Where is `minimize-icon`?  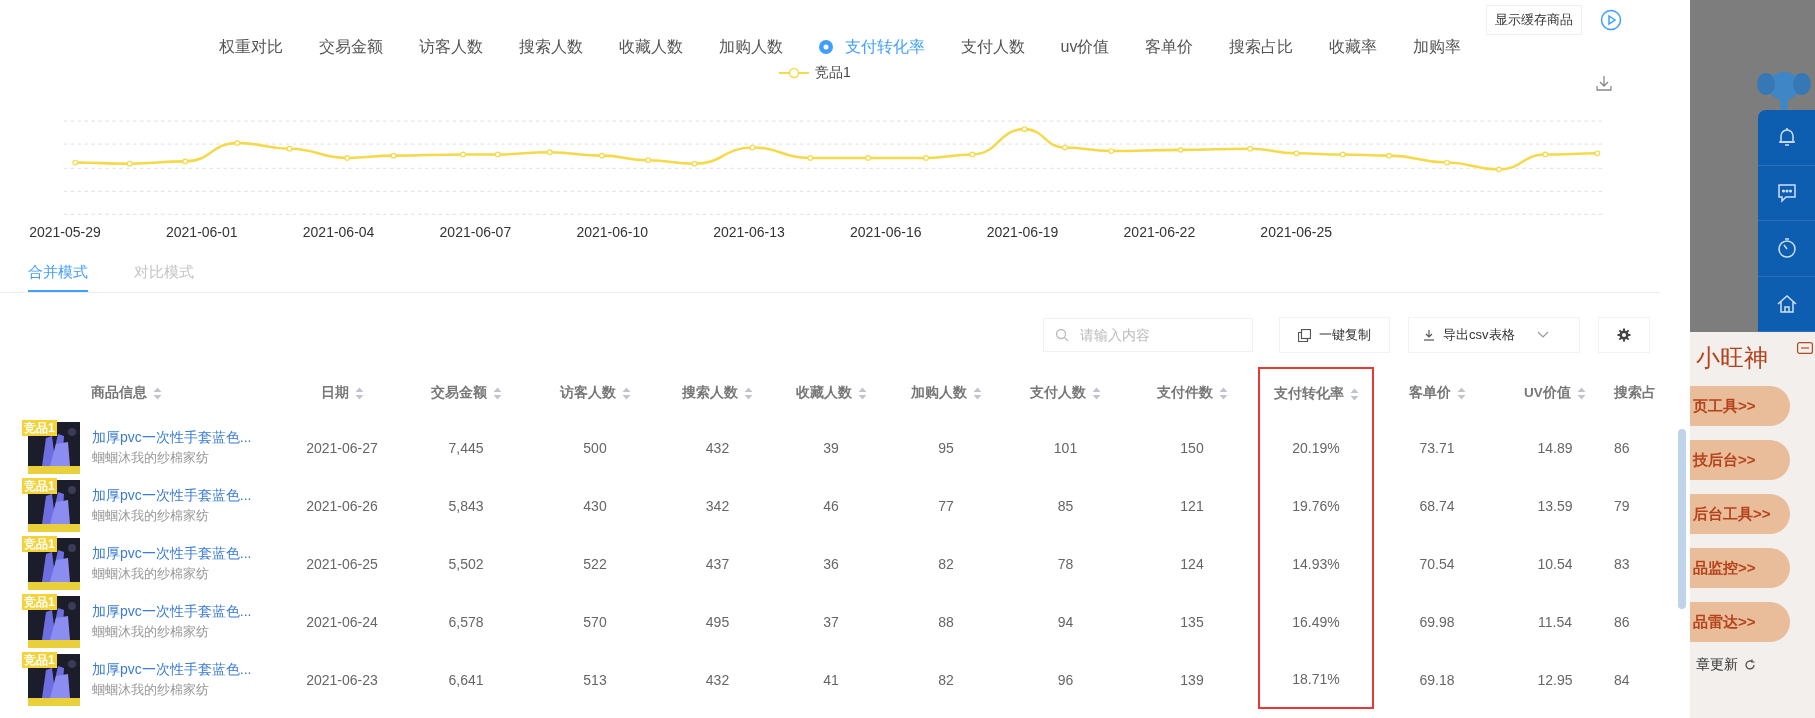 minimize-icon is located at coordinates (1805, 348).